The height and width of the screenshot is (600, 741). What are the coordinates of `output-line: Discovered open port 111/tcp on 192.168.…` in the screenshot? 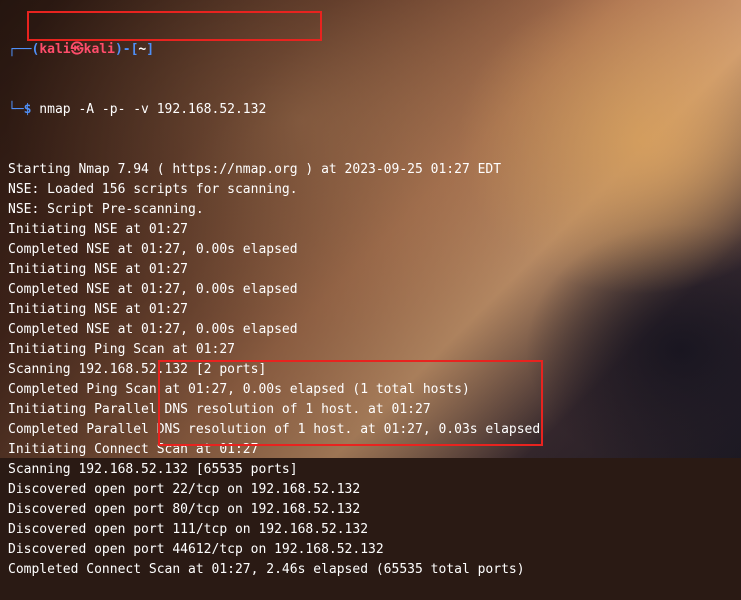 It's located at (188, 529).